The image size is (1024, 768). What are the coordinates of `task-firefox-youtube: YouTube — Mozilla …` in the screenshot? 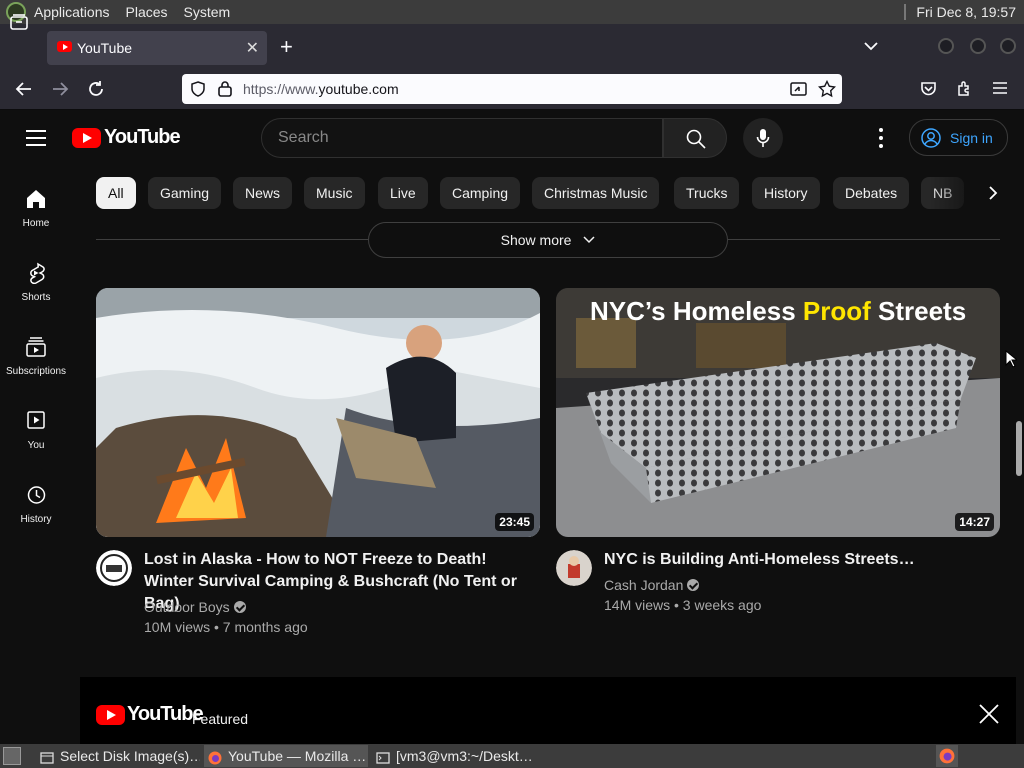 It's located at (286, 756).